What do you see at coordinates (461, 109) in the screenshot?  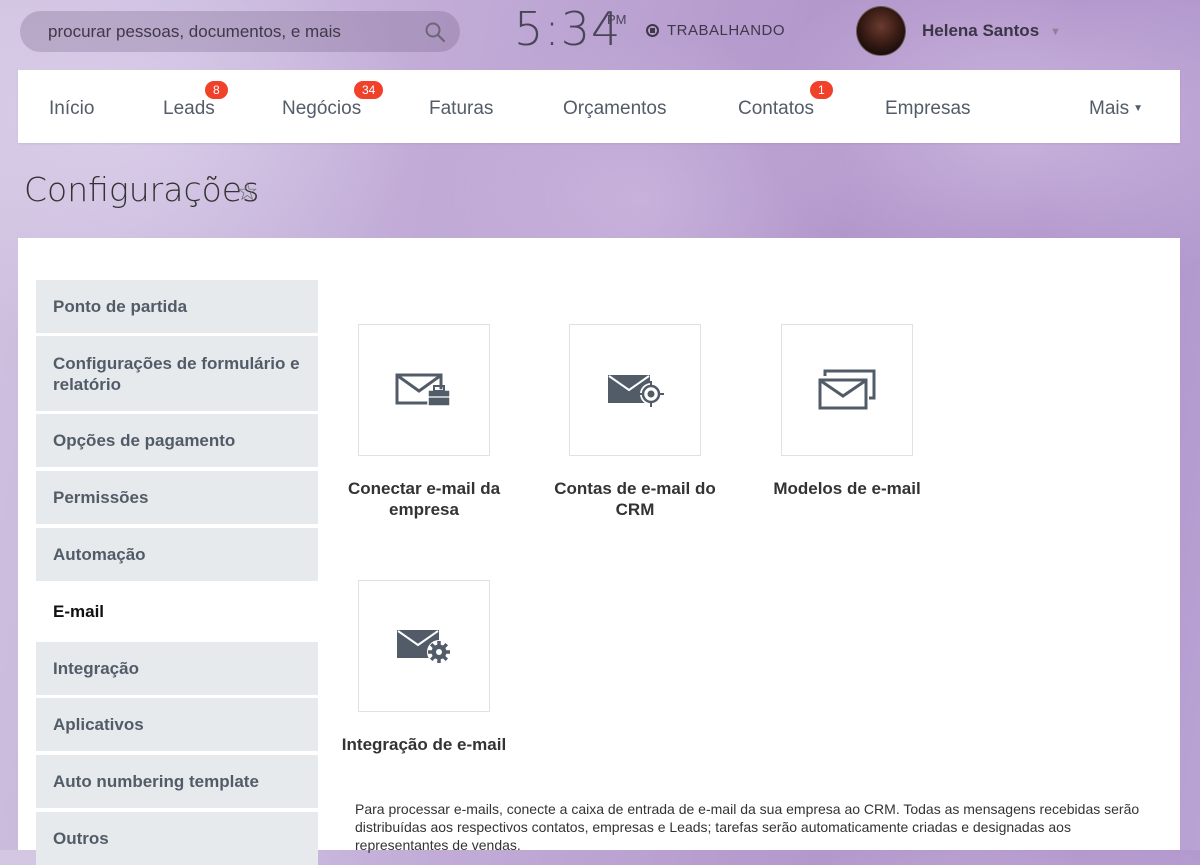 I see `nav-item-faturas: Faturas` at bounding box center [461, 109].